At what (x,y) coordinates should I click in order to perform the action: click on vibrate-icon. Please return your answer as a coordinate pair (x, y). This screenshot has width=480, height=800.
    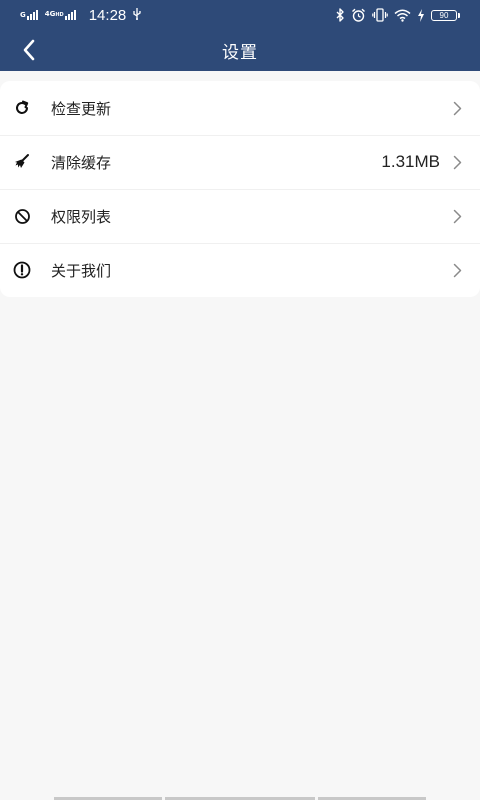
    Looking at the image, I should click on (380, 15).